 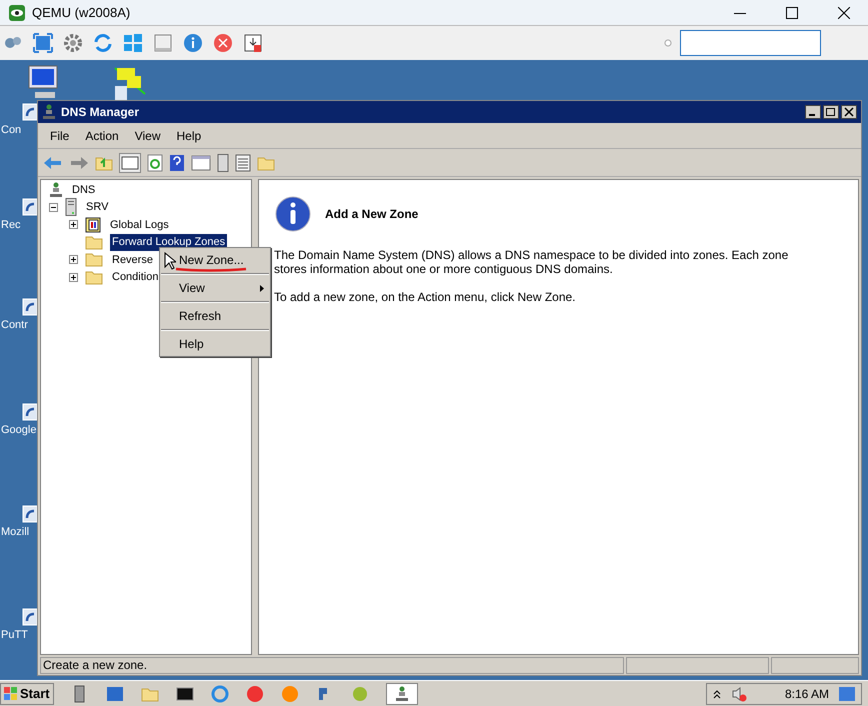 I want to click on eye-app-icon, so click(x=17, y=12).